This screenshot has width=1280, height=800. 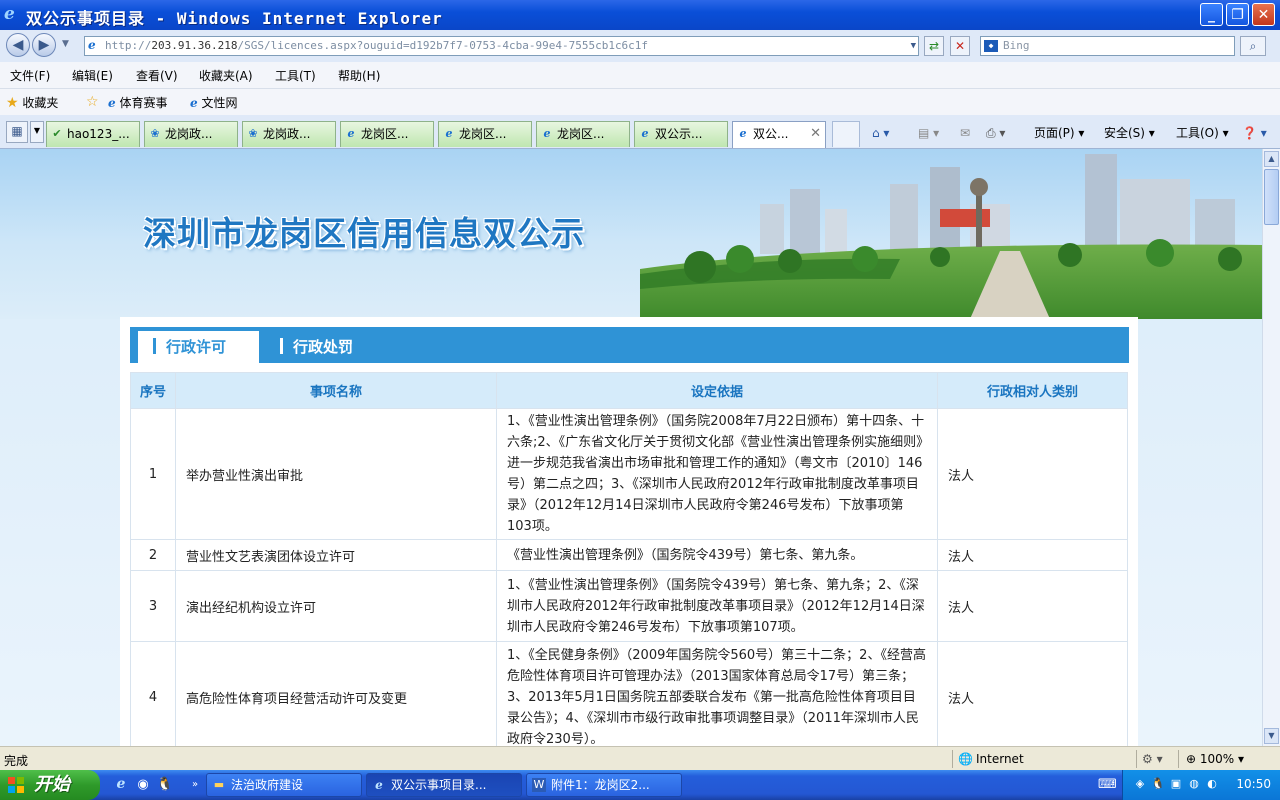 What do you see at coordinates (1152, 759) in the screenshot?
I see `protected-mode-icon: ⚙ ▾` at bounding box center [1152, 759].